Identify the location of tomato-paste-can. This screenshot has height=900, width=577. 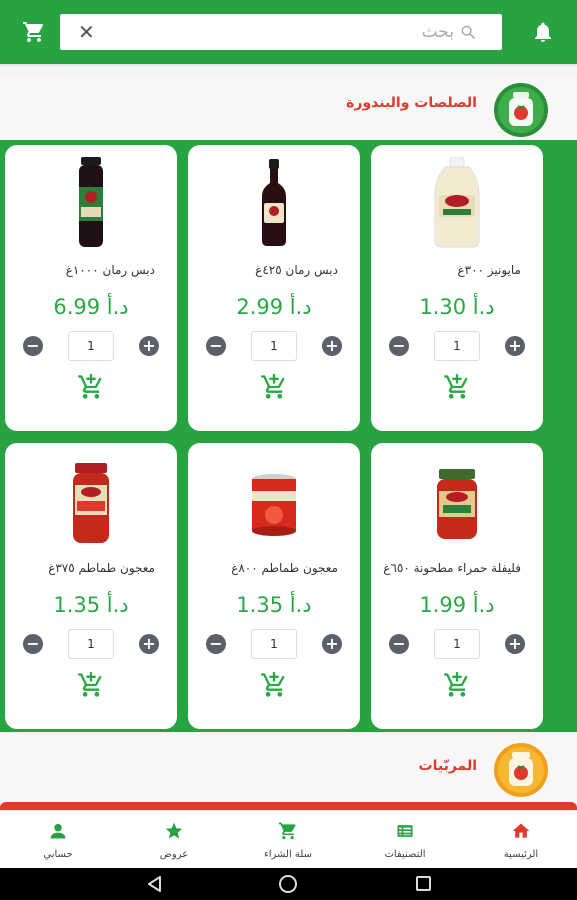
(274, 505).